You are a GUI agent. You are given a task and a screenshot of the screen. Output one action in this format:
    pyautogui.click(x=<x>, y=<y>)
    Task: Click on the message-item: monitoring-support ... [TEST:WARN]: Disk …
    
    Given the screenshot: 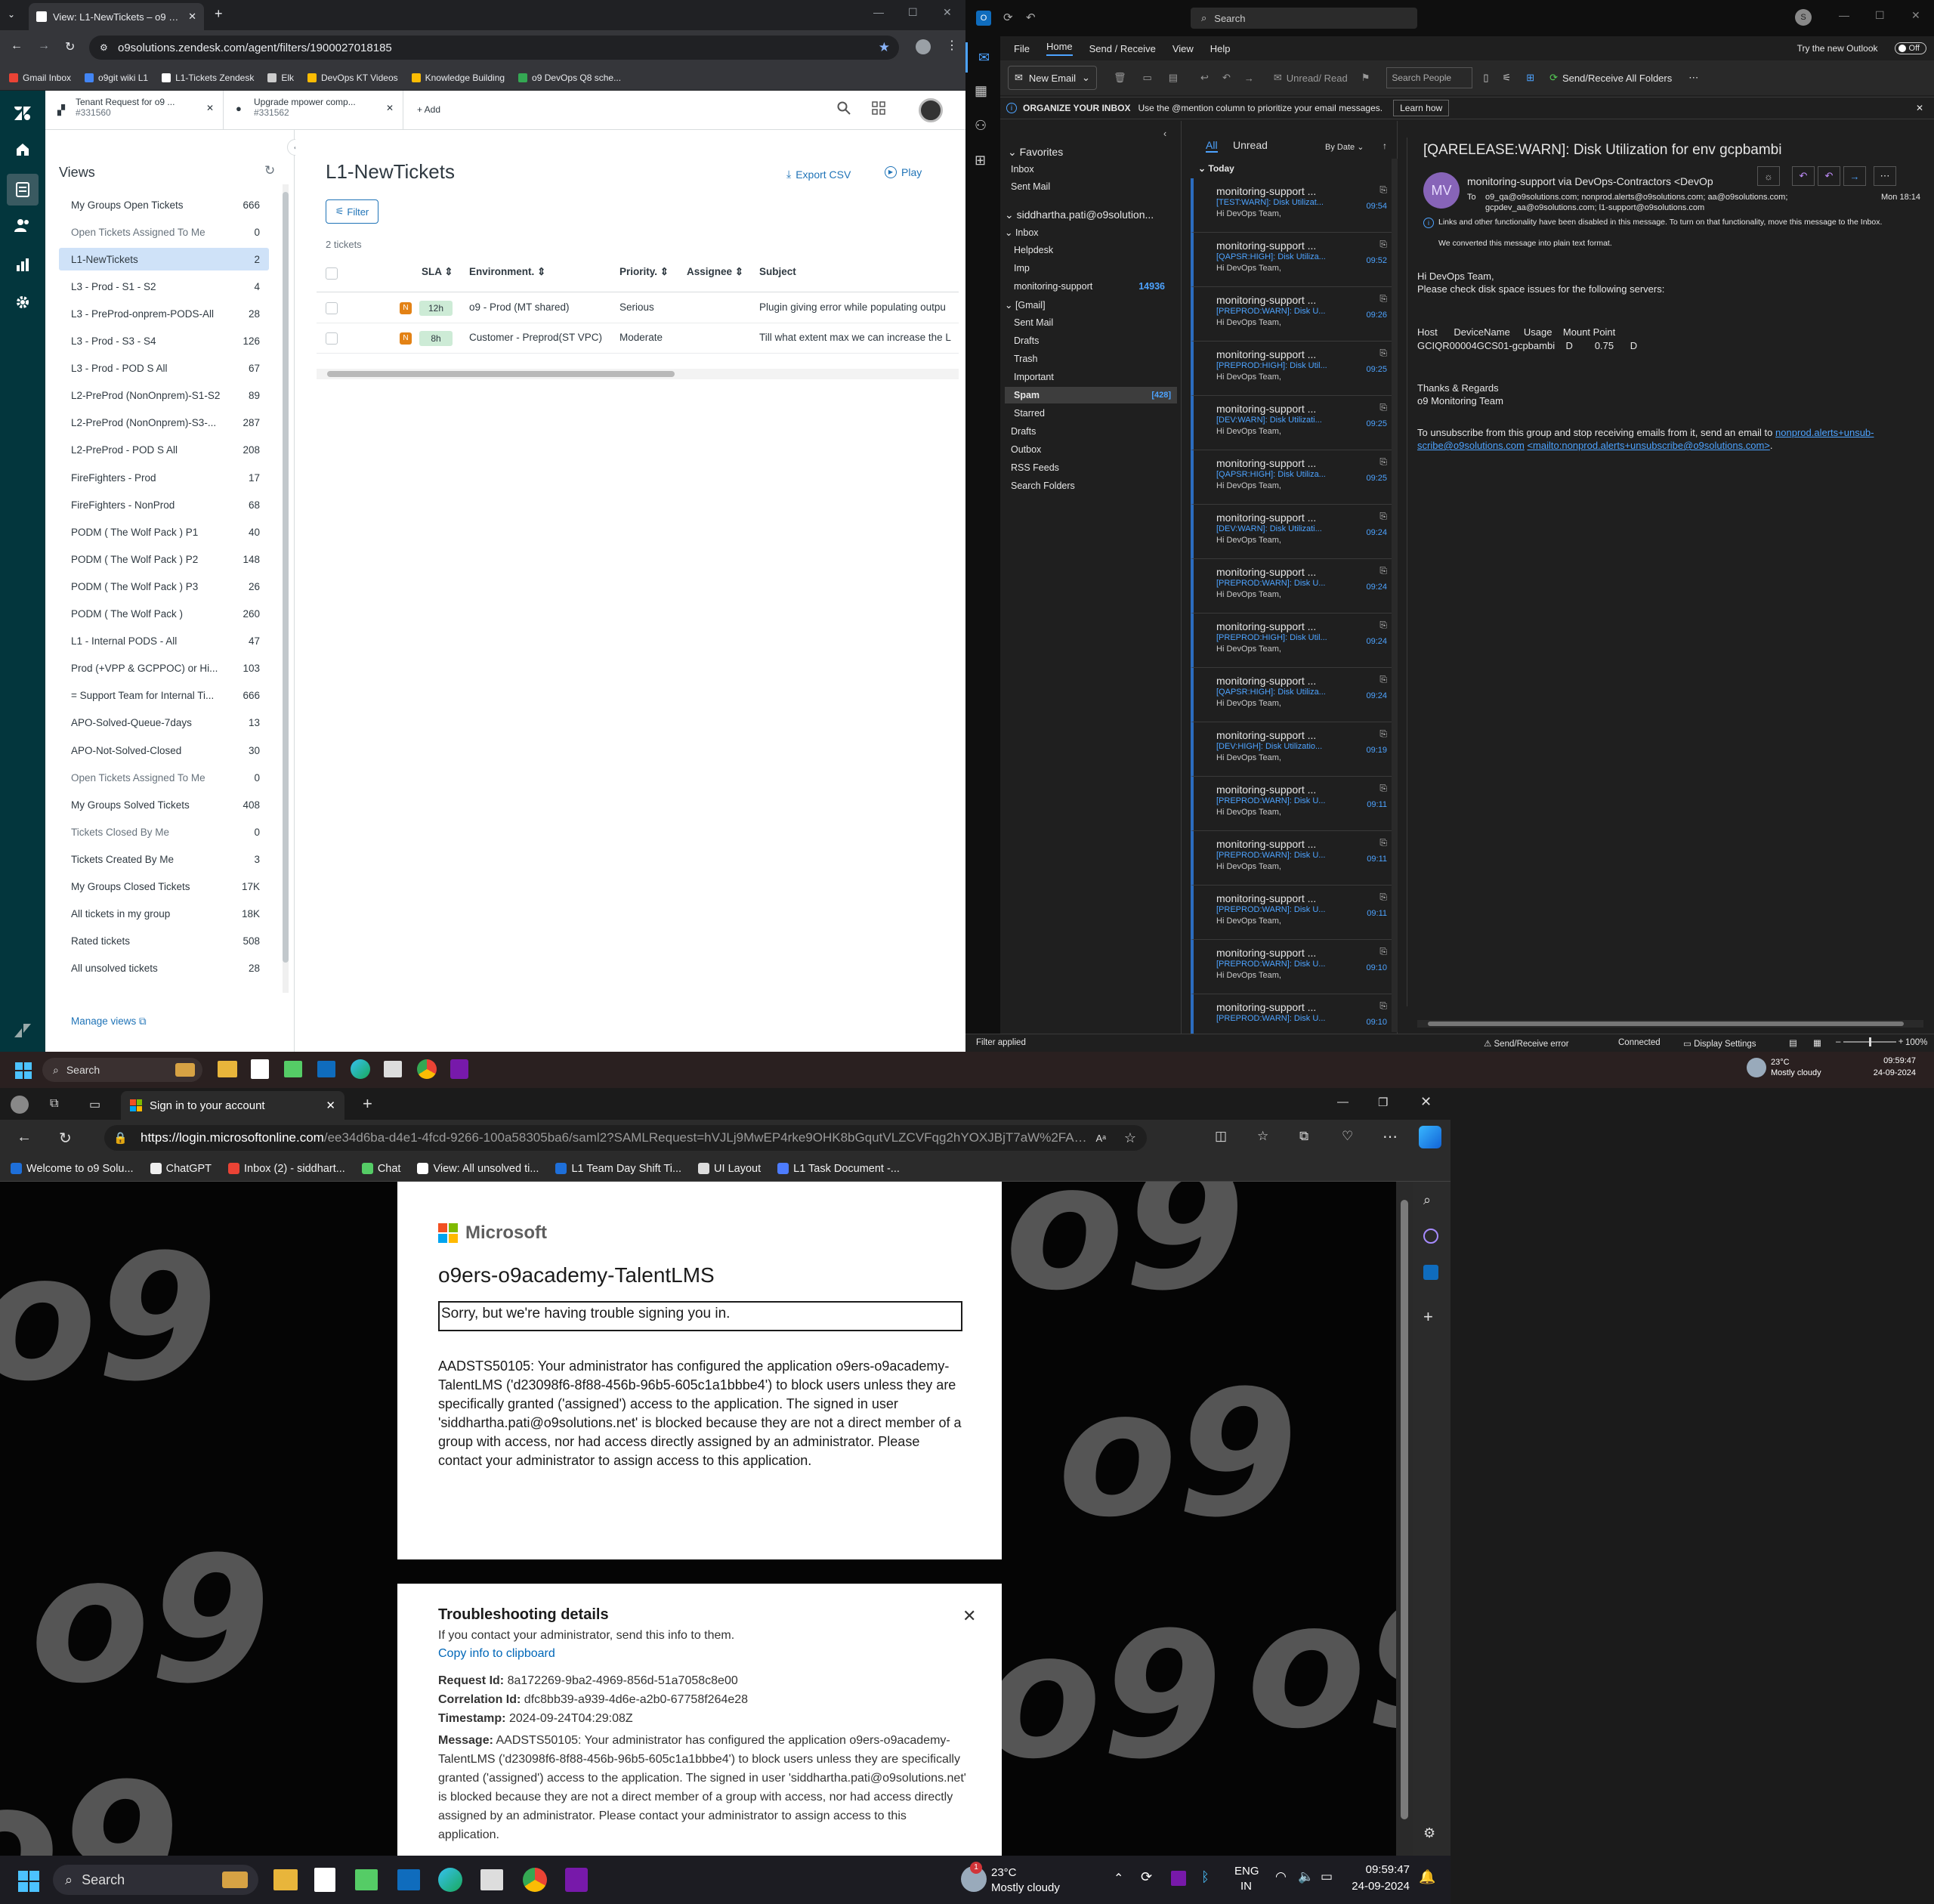 What is the action you would take?
    pyautogui.click(x=1294, y=205)
    